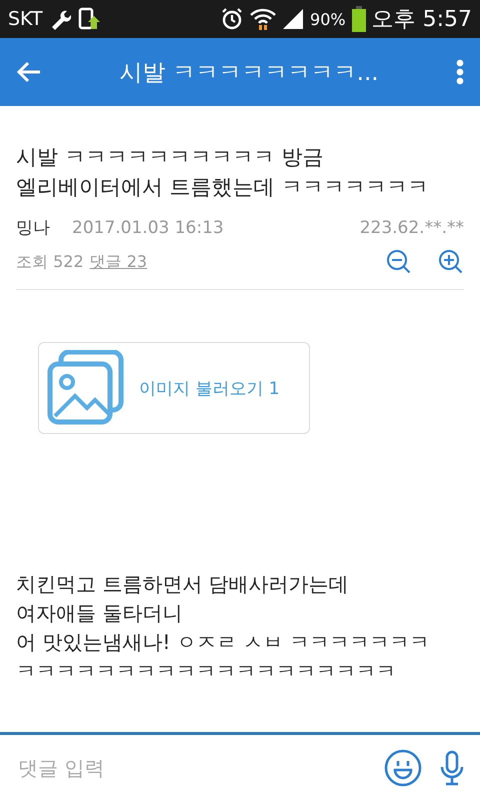  I want to click on post-title: 시발 ㅋㅋㅋㅋㅋㅋㅋㅋㅋㅋ 방금 엘리베이터에서 트름했는데 ㅋㅋㅋㅋㅋㅋㅋ, so click(223, 172).